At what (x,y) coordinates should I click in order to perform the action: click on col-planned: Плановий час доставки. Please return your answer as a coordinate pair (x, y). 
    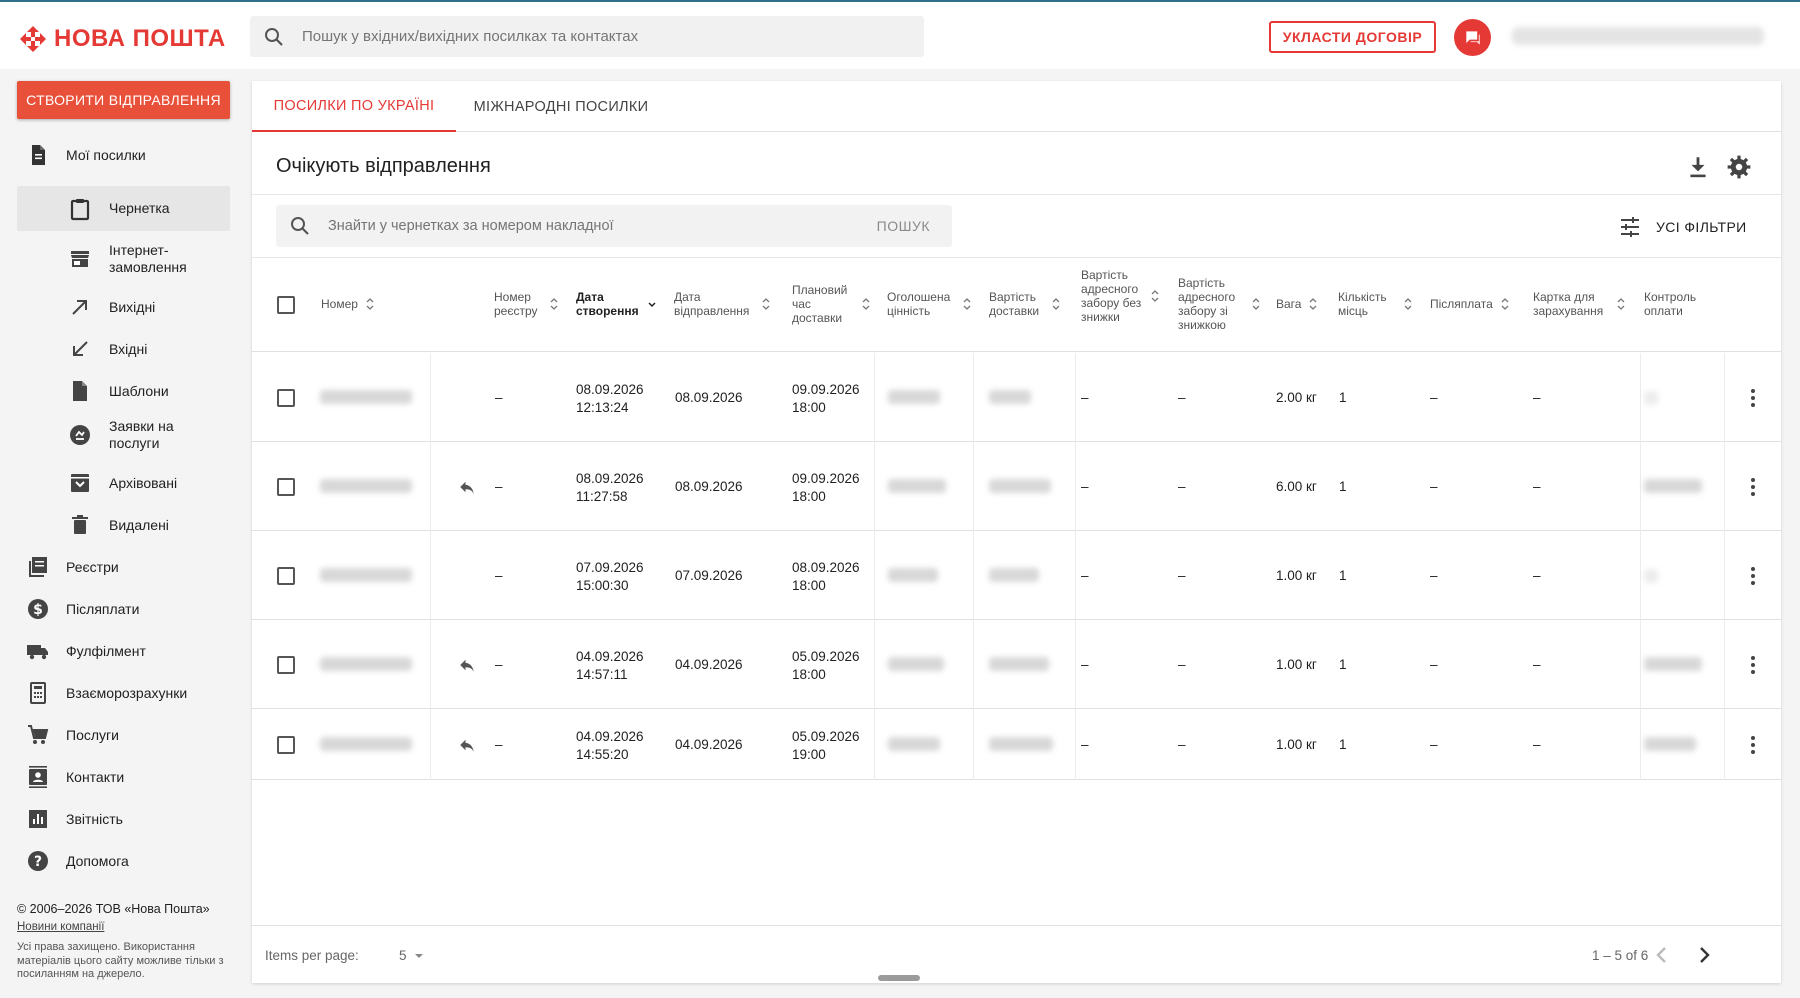
    Looking at the image, I should click on (833, 304).